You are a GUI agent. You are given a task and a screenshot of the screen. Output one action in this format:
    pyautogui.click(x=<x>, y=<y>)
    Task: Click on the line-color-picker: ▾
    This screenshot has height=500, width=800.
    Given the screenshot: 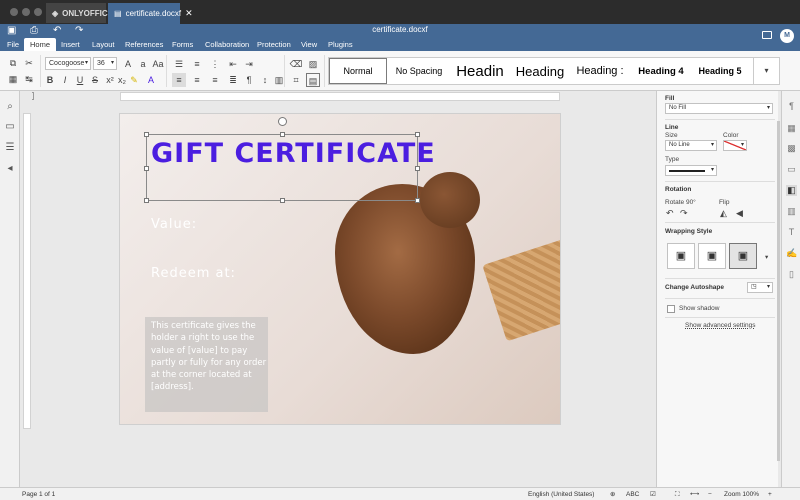 What is the action you would take?
    pyautogui.click(x=735, y=145)
    